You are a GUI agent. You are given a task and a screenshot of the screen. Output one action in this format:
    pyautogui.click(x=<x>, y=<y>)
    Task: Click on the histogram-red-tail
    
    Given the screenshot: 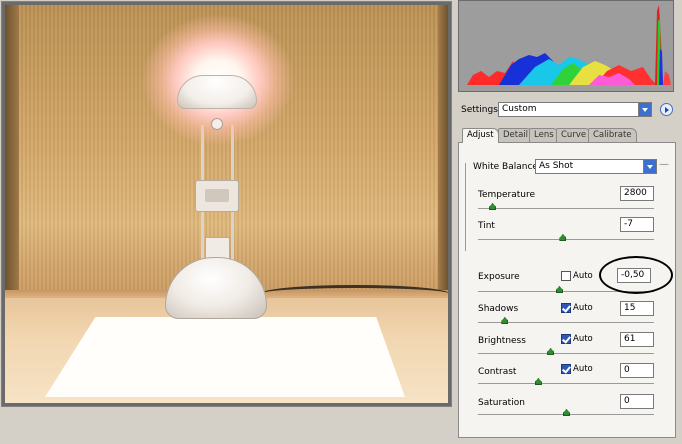 What is the action you would take?
    pyautogui.click(x=667, y=78)
    